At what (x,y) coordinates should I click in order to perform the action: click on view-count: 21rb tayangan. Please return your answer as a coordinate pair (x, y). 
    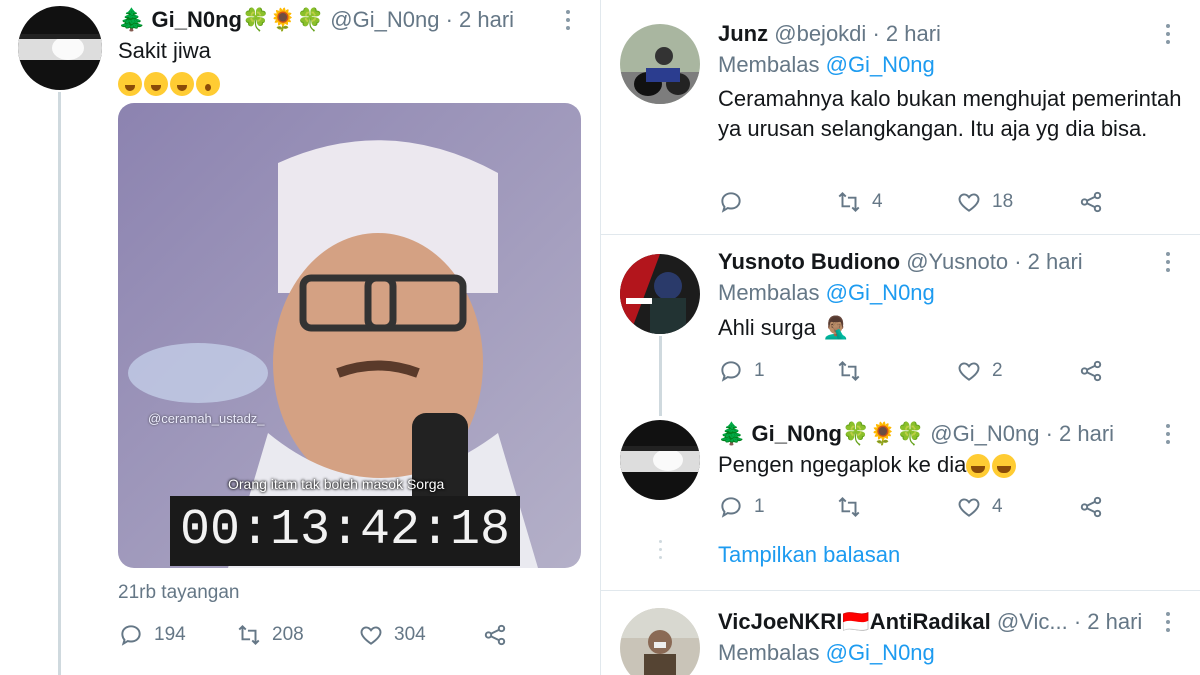
    Looking at the image, I should click on (179, 592).